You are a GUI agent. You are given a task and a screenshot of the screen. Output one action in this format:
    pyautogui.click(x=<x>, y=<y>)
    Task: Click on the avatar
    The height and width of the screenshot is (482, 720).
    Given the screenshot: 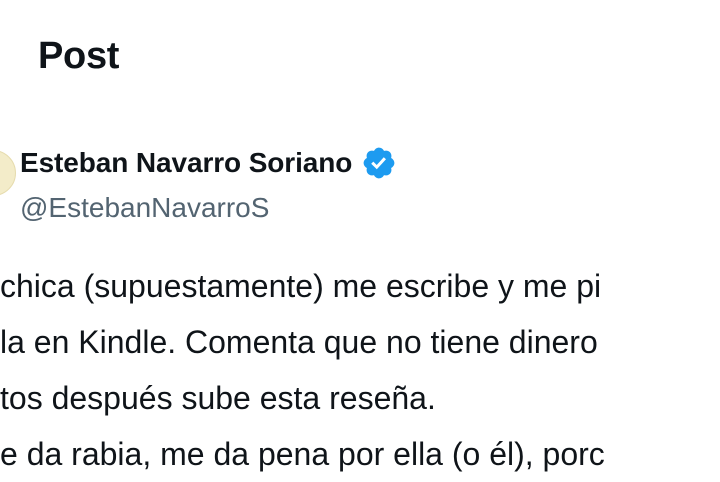 What is the action you would take?
    pyautogui.click(x=8, y=173)
    